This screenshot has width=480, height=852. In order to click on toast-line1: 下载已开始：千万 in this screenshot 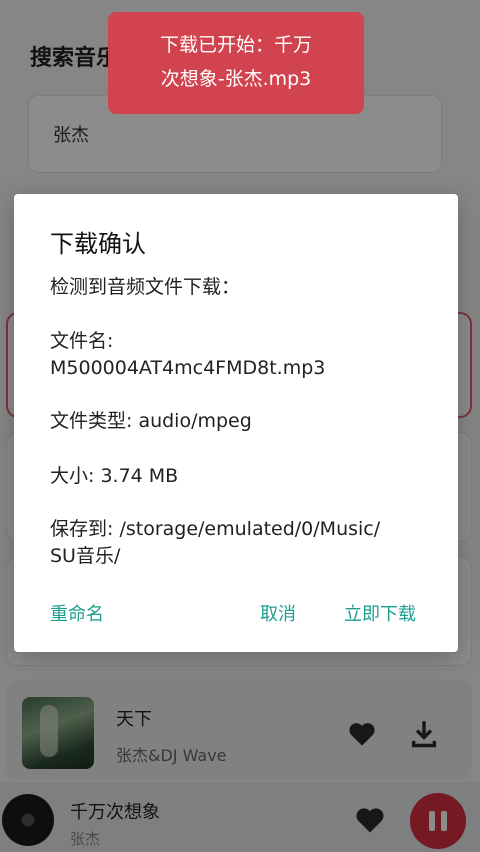, I will do `click(235, 45)`.